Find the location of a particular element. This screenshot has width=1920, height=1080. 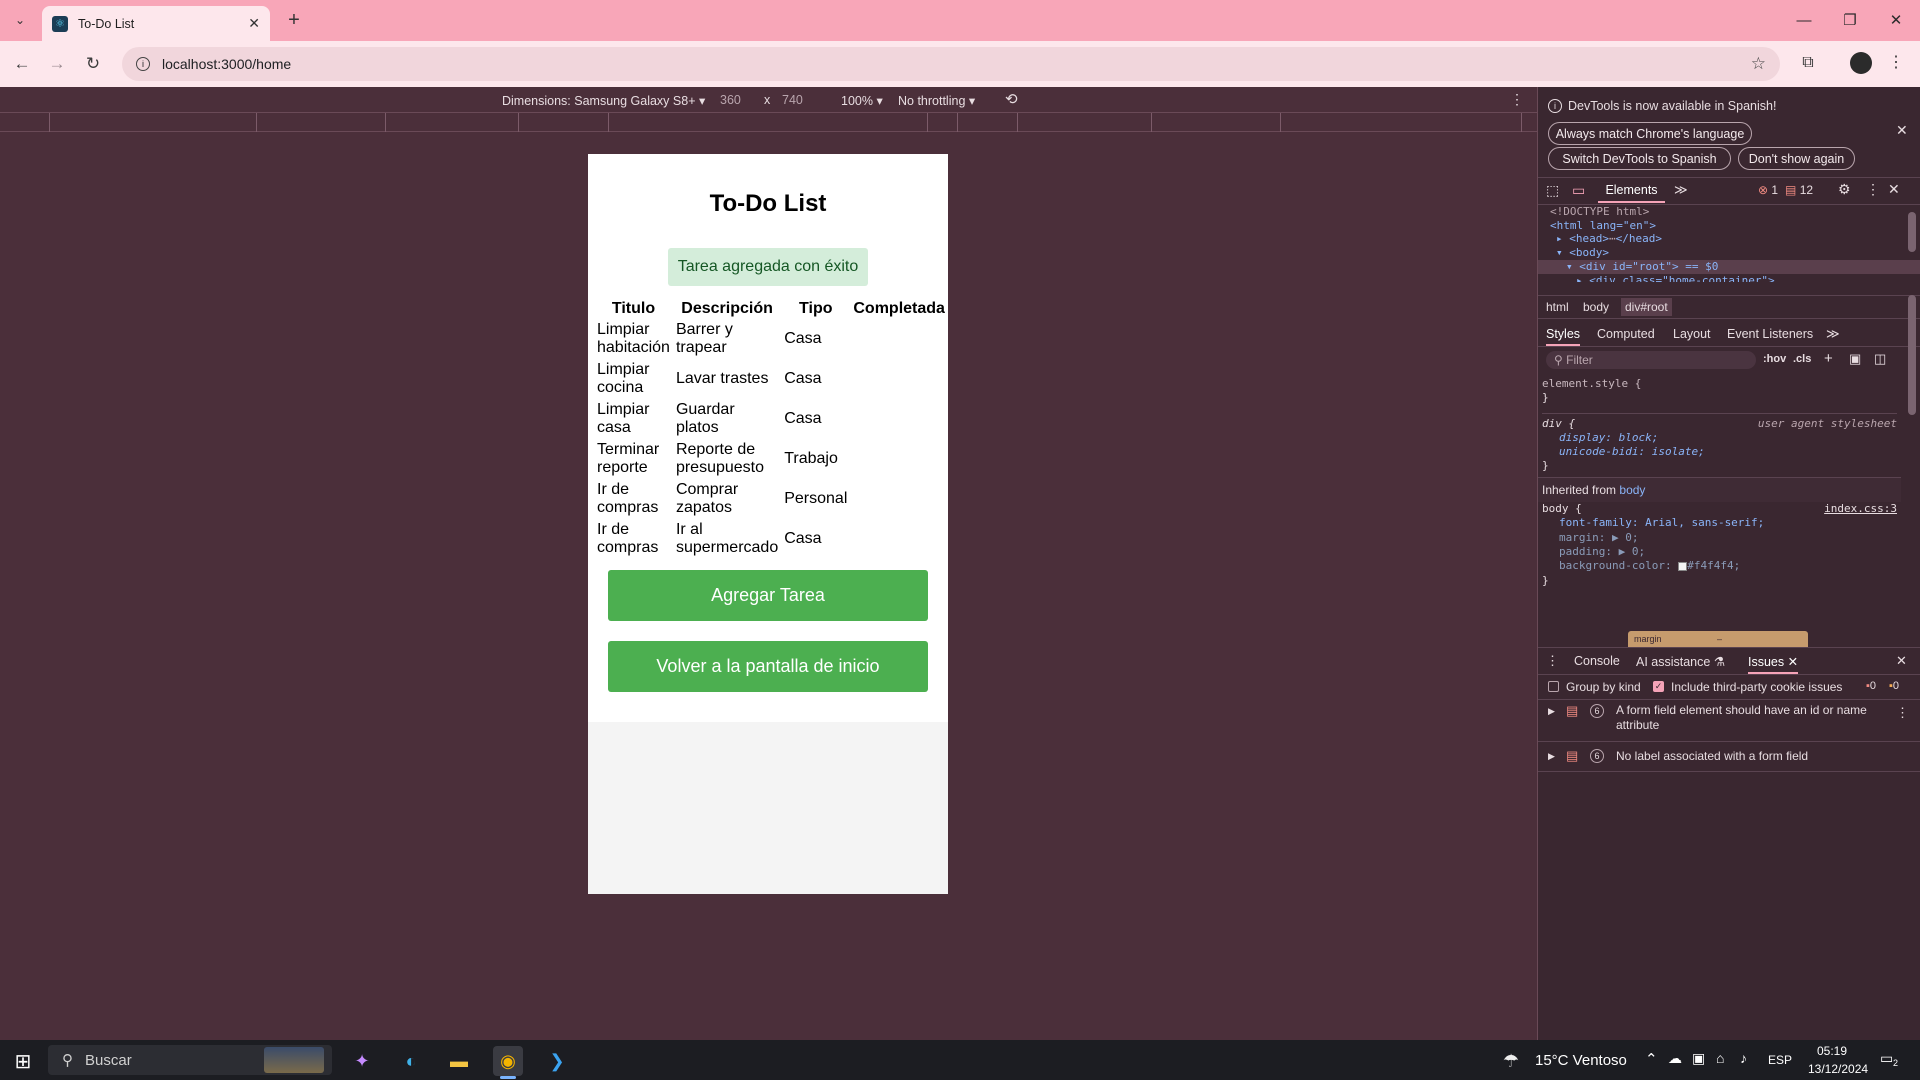

doctype-node: <!DOCTYPE html> is located at coordinates (1729, 212).